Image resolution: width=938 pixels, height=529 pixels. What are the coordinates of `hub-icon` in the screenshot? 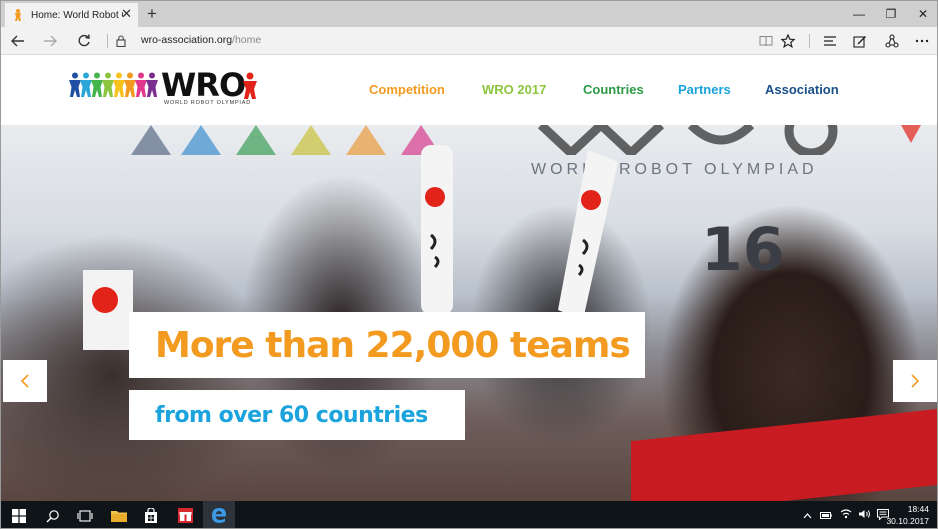 It's located at (830, 41).